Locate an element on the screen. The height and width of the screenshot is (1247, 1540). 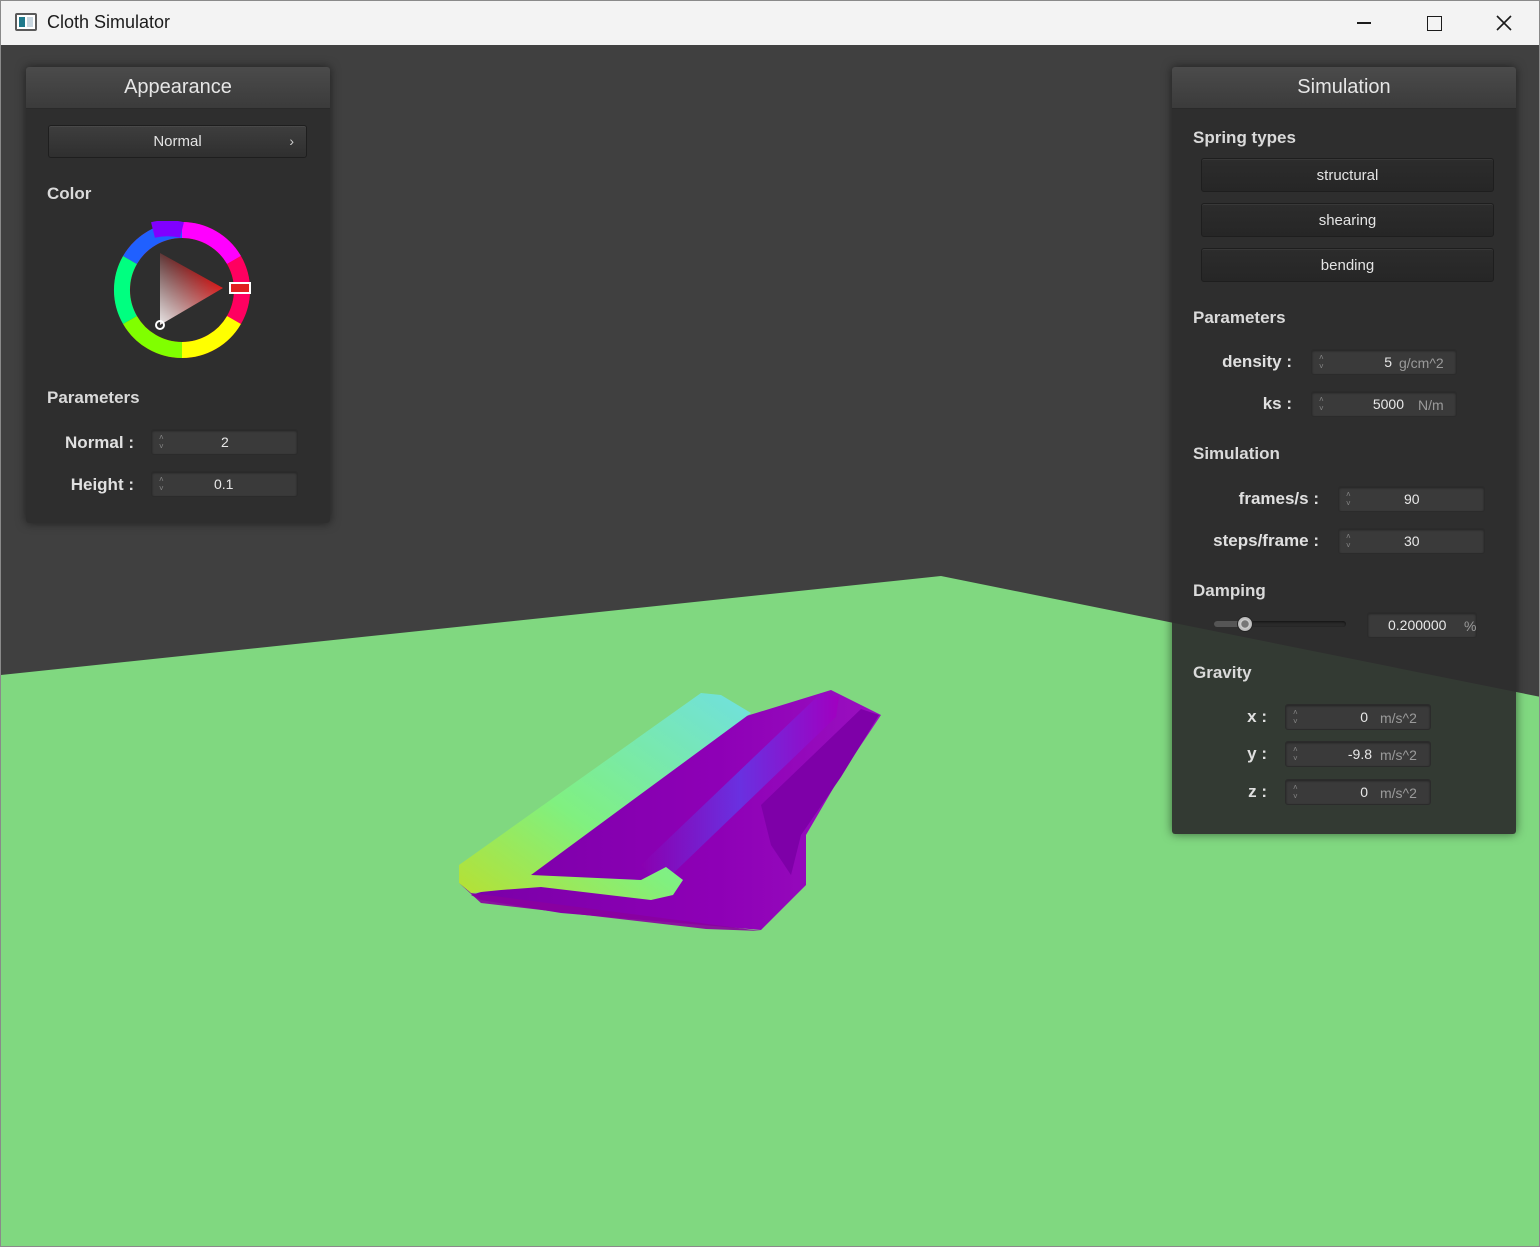
ks-unit: N/m is located at coordinates (1431, 405).